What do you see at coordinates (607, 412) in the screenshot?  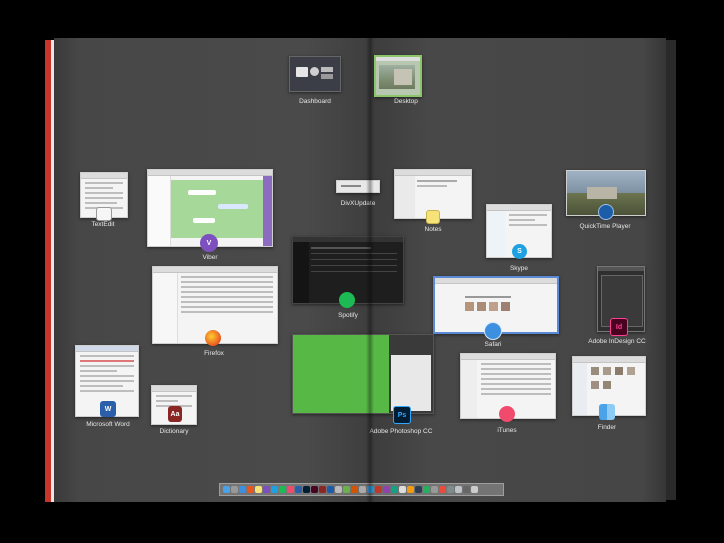 I see `finder-icon` at bounding box center [607, 412].